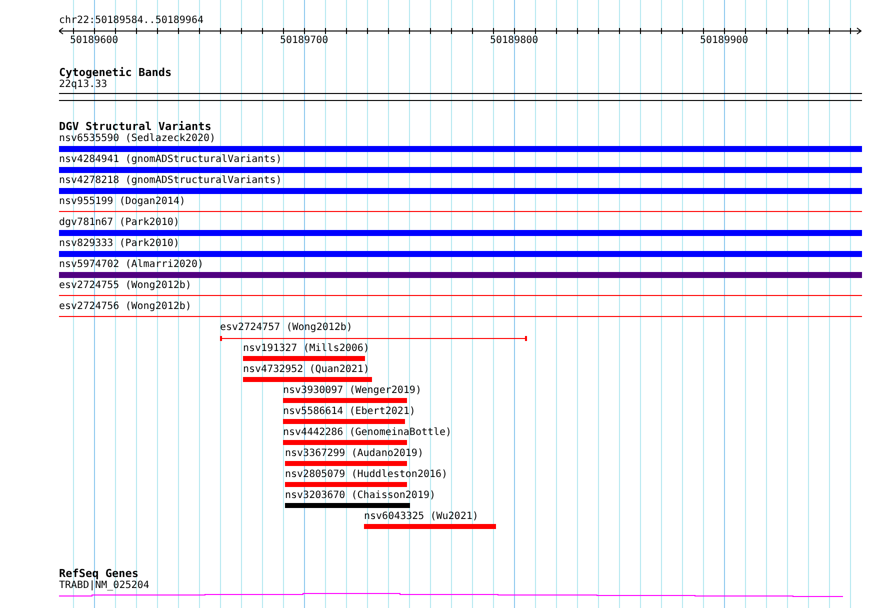 The image size is (890, 608). What do you see at coordinates (306, 349) in the screenshot?
I see `variant-label: nsv191327 (Mills2006)` at bounding box center [306, 349].